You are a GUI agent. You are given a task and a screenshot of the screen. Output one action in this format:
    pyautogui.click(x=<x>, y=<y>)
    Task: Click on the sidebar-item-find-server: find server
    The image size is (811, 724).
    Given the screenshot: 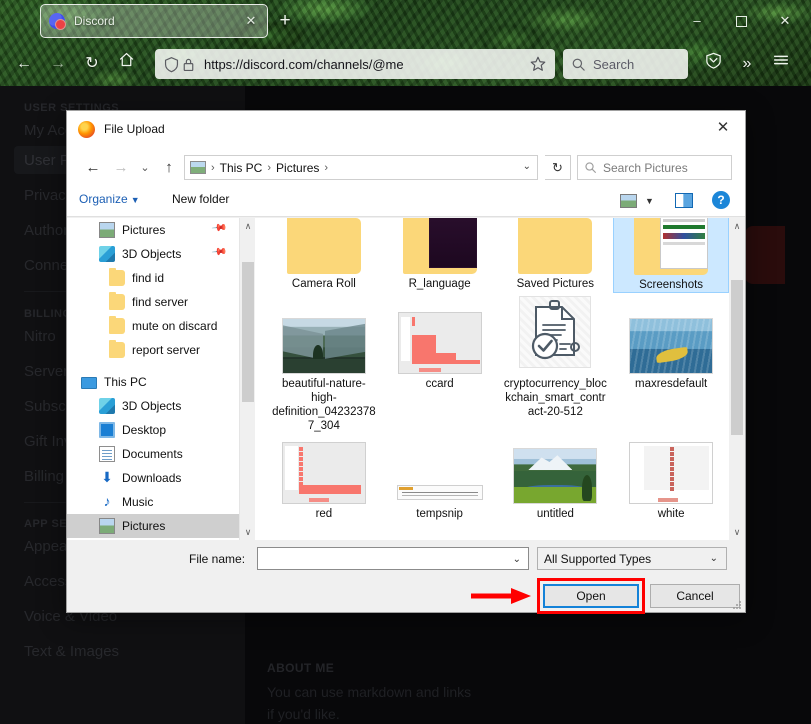 What is the action you would take?
    pyautogui.click(x=153, y=302)
    